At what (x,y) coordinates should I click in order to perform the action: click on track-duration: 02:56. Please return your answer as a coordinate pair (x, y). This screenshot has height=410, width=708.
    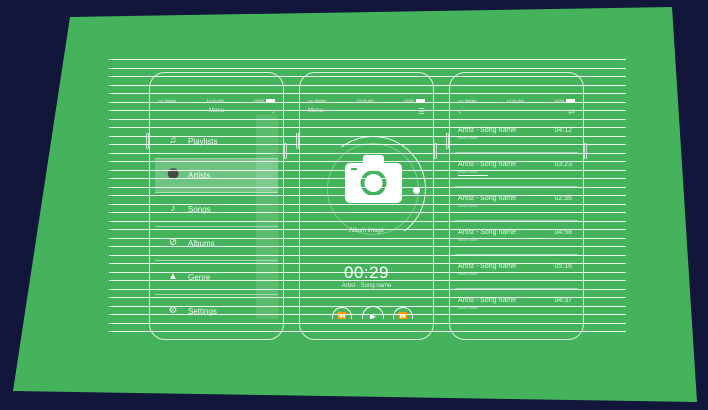
    Looking at the image, I should click on (563, 198).